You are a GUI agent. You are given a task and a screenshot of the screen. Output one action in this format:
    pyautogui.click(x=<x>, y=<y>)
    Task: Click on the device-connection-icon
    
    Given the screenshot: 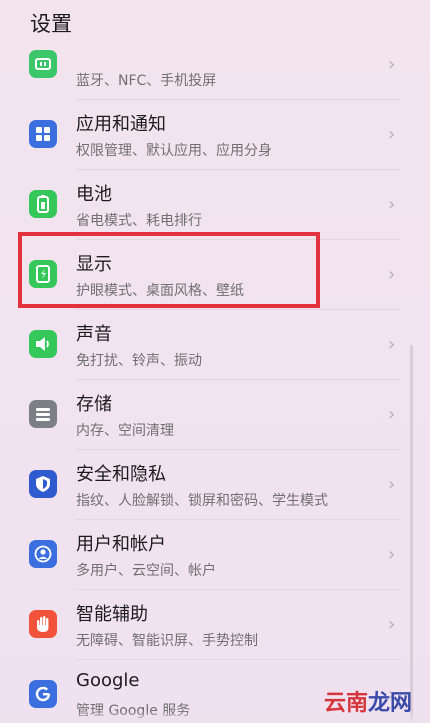 What is the action you would take?
    pyautogui.click(x=43, y=64)
    